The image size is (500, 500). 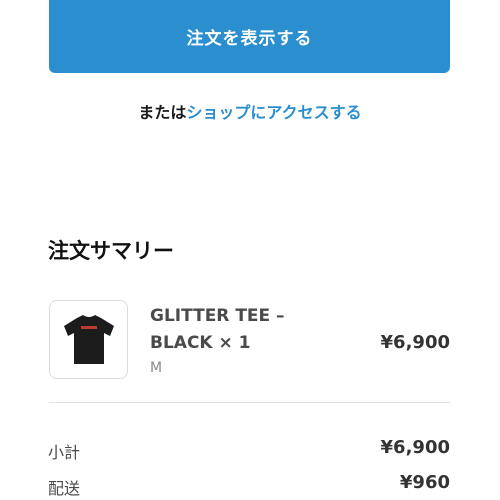 I want to click on subtotal-label: 小計, so click(x=64, y=452).